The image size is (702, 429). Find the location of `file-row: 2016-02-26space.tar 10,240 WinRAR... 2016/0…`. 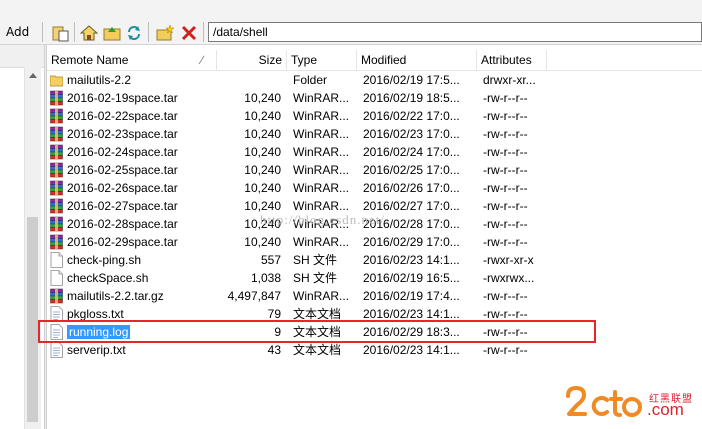

file-row: 2016-02-26space.tar 10,240 WinRAR... 2016/0… is located at coordinates (374, 188).